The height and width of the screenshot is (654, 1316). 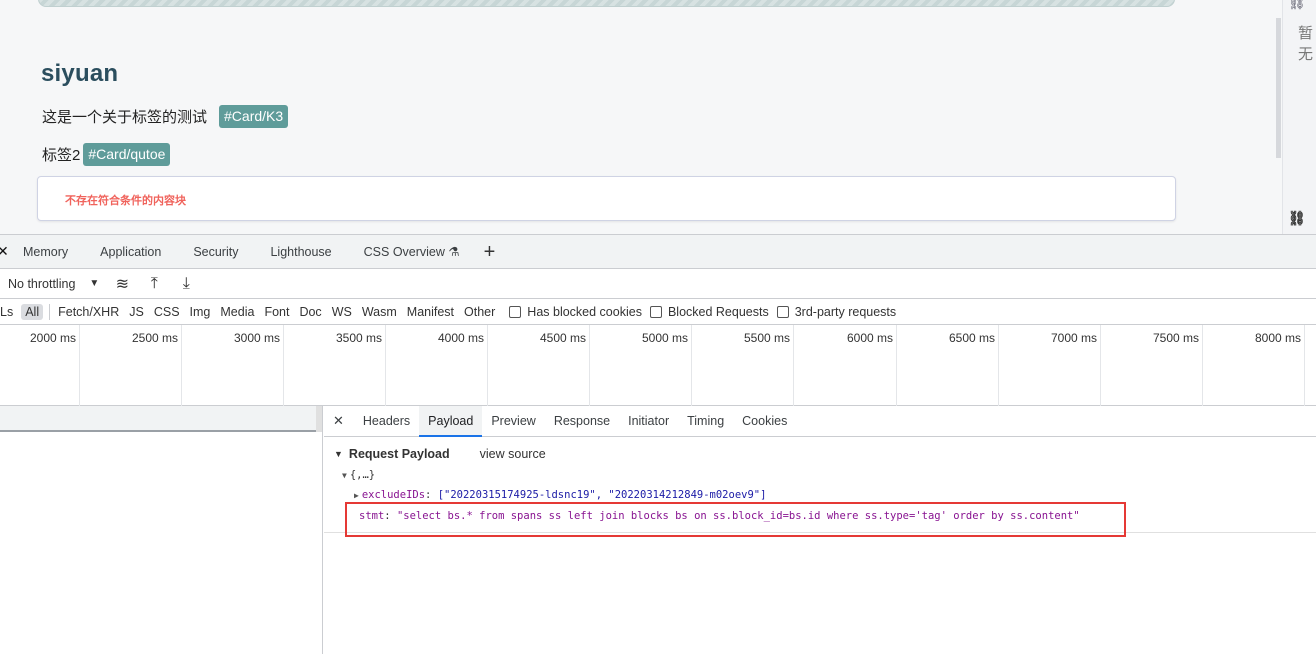 What do you see at coordinates (215, 252) in the screenshot?
I see `tab-security: Security` at bounding box center [215, 252].